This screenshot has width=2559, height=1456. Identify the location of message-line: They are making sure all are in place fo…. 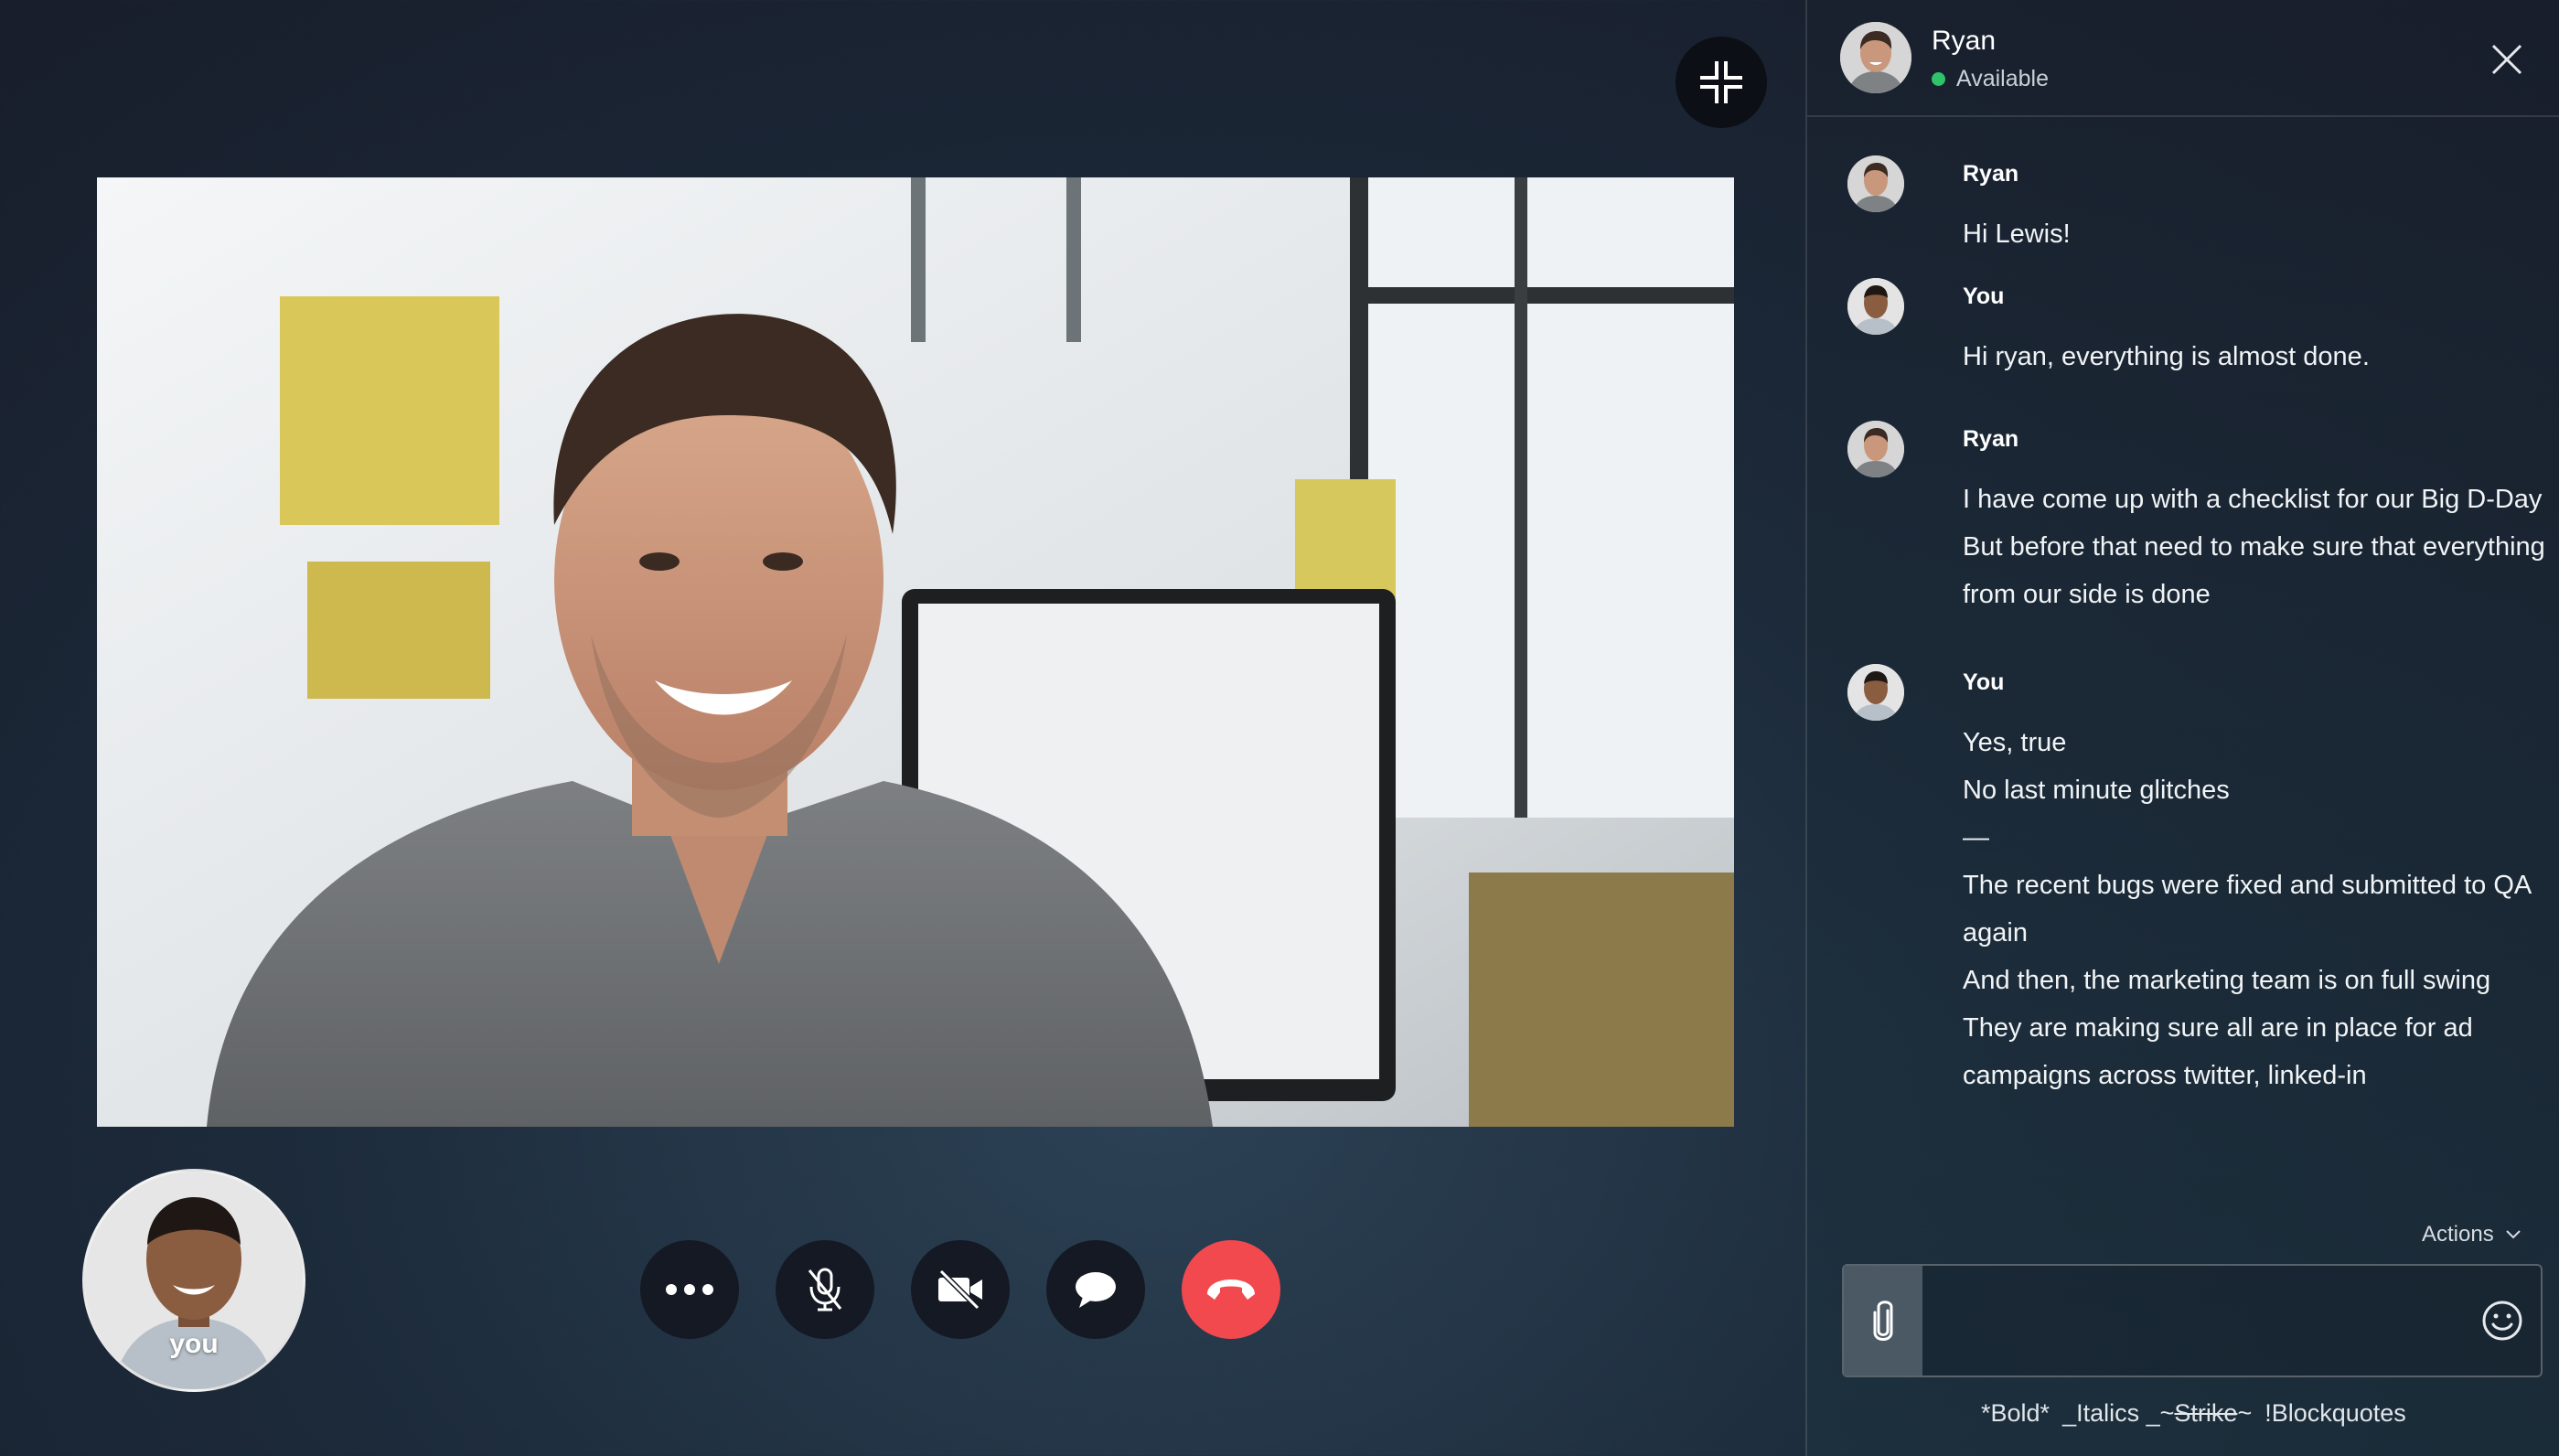
(2218, 1028).